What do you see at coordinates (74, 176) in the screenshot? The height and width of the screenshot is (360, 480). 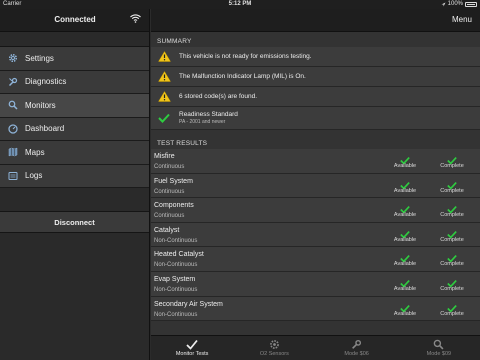 I see `sidebar-item-logs: Logs` at bounding box center [74, 176].